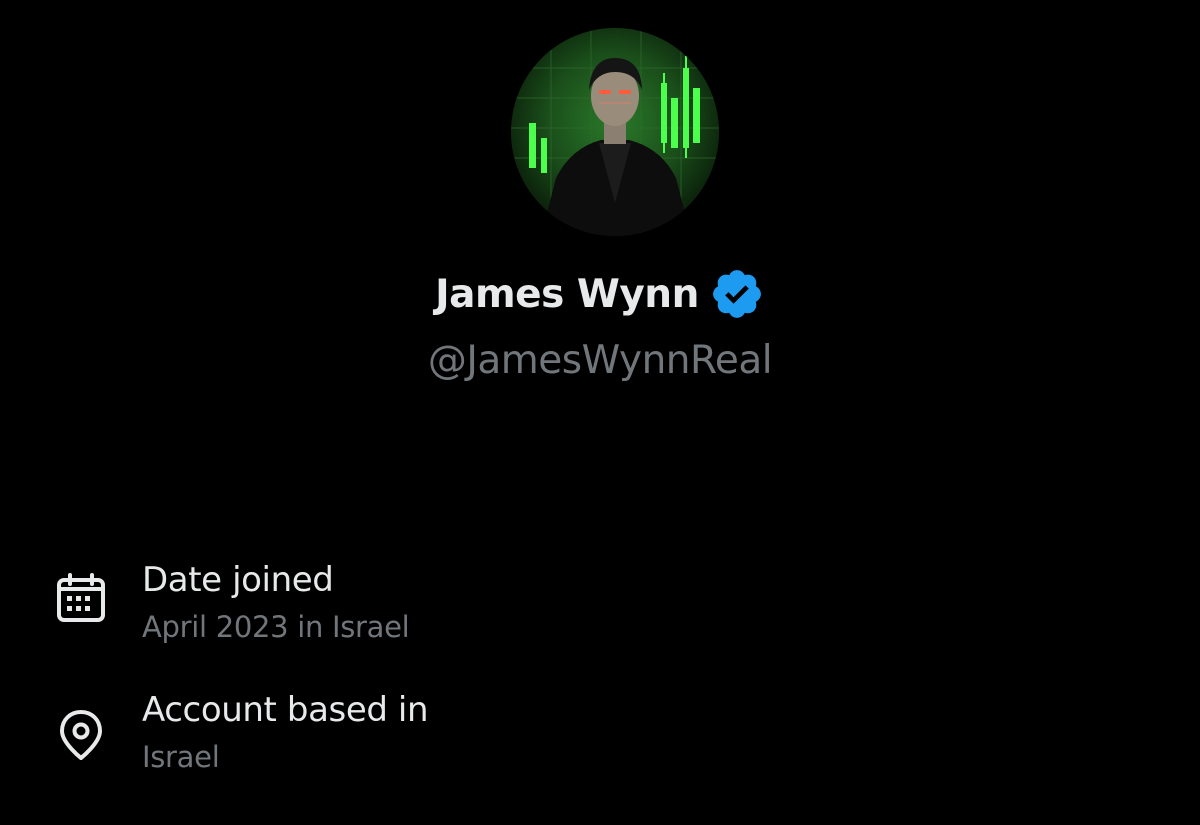 The image size is (1200, 825). What do you see at coordinates (600, 736) in the screenshot?
I see `about-item-account-based-in: Account based in Israel` at bounding box center [600, 736].